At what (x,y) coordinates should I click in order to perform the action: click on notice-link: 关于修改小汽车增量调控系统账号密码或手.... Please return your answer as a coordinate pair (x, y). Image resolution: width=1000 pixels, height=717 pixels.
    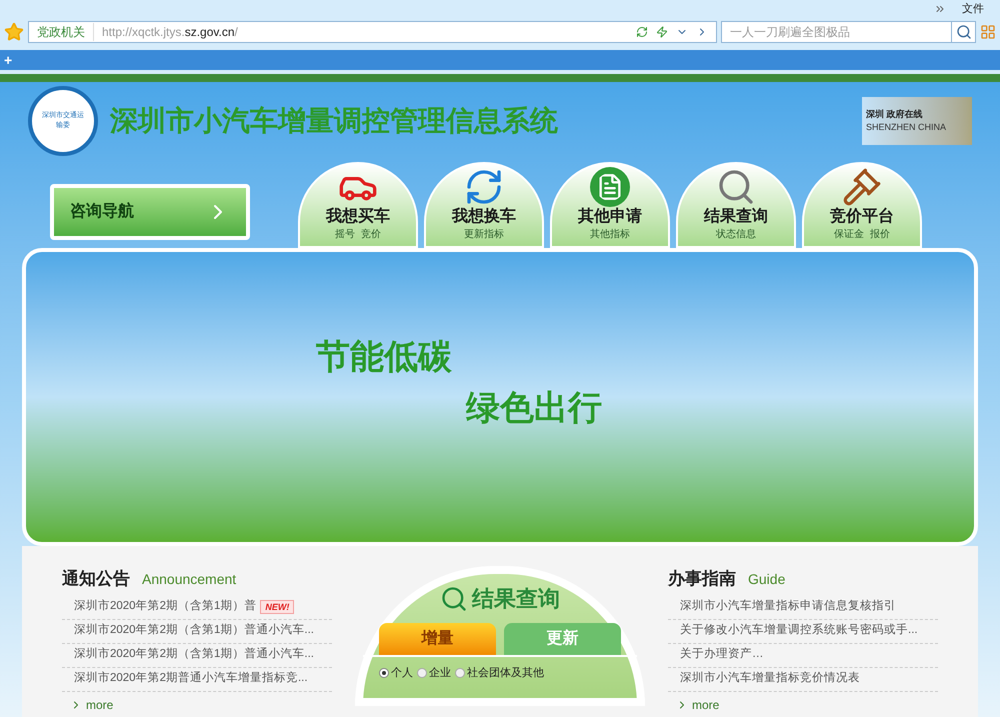
    Looking at the image, I should click on (799, 631).